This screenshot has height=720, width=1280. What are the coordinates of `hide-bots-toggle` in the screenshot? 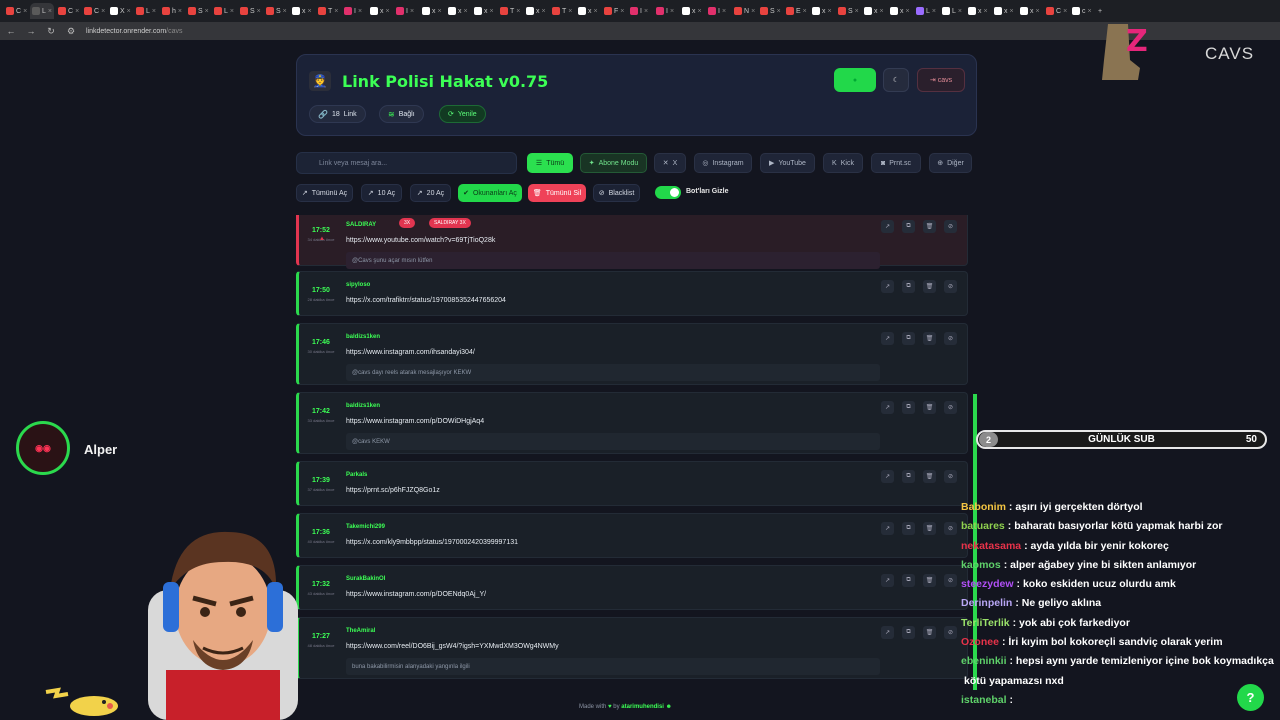 It's located at (668, 192).